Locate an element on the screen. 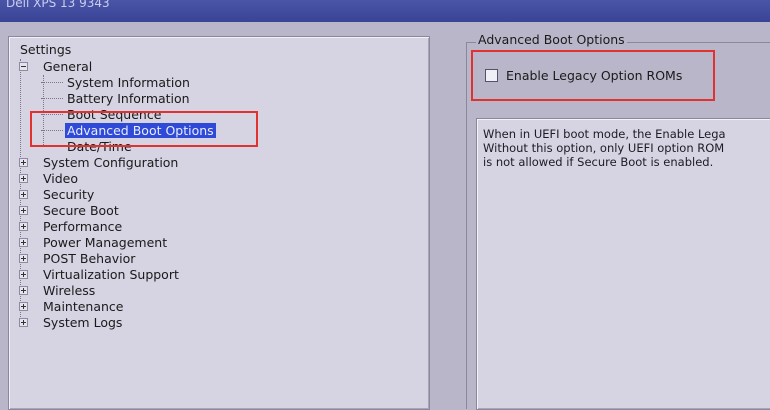  tree-item-wireless: Wireless is located at coordinates (57, 290).